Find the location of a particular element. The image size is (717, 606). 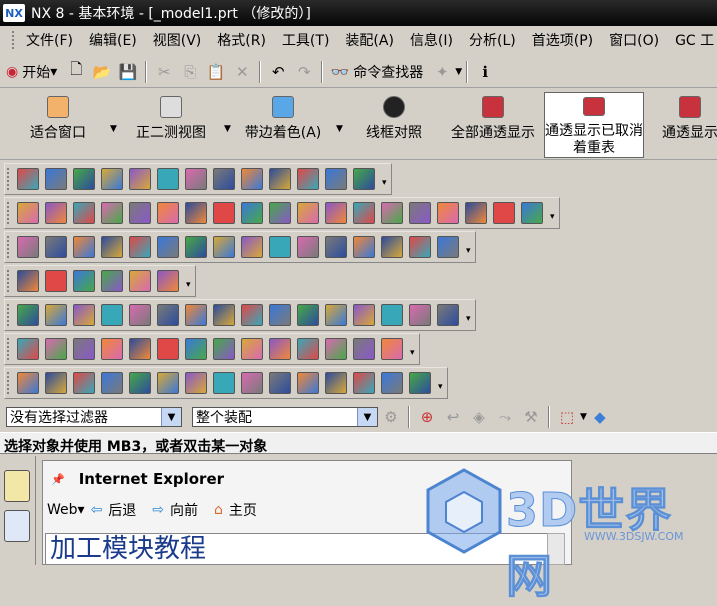

translucent-show-button: 通透显示 is located at coordinates (683, 125).